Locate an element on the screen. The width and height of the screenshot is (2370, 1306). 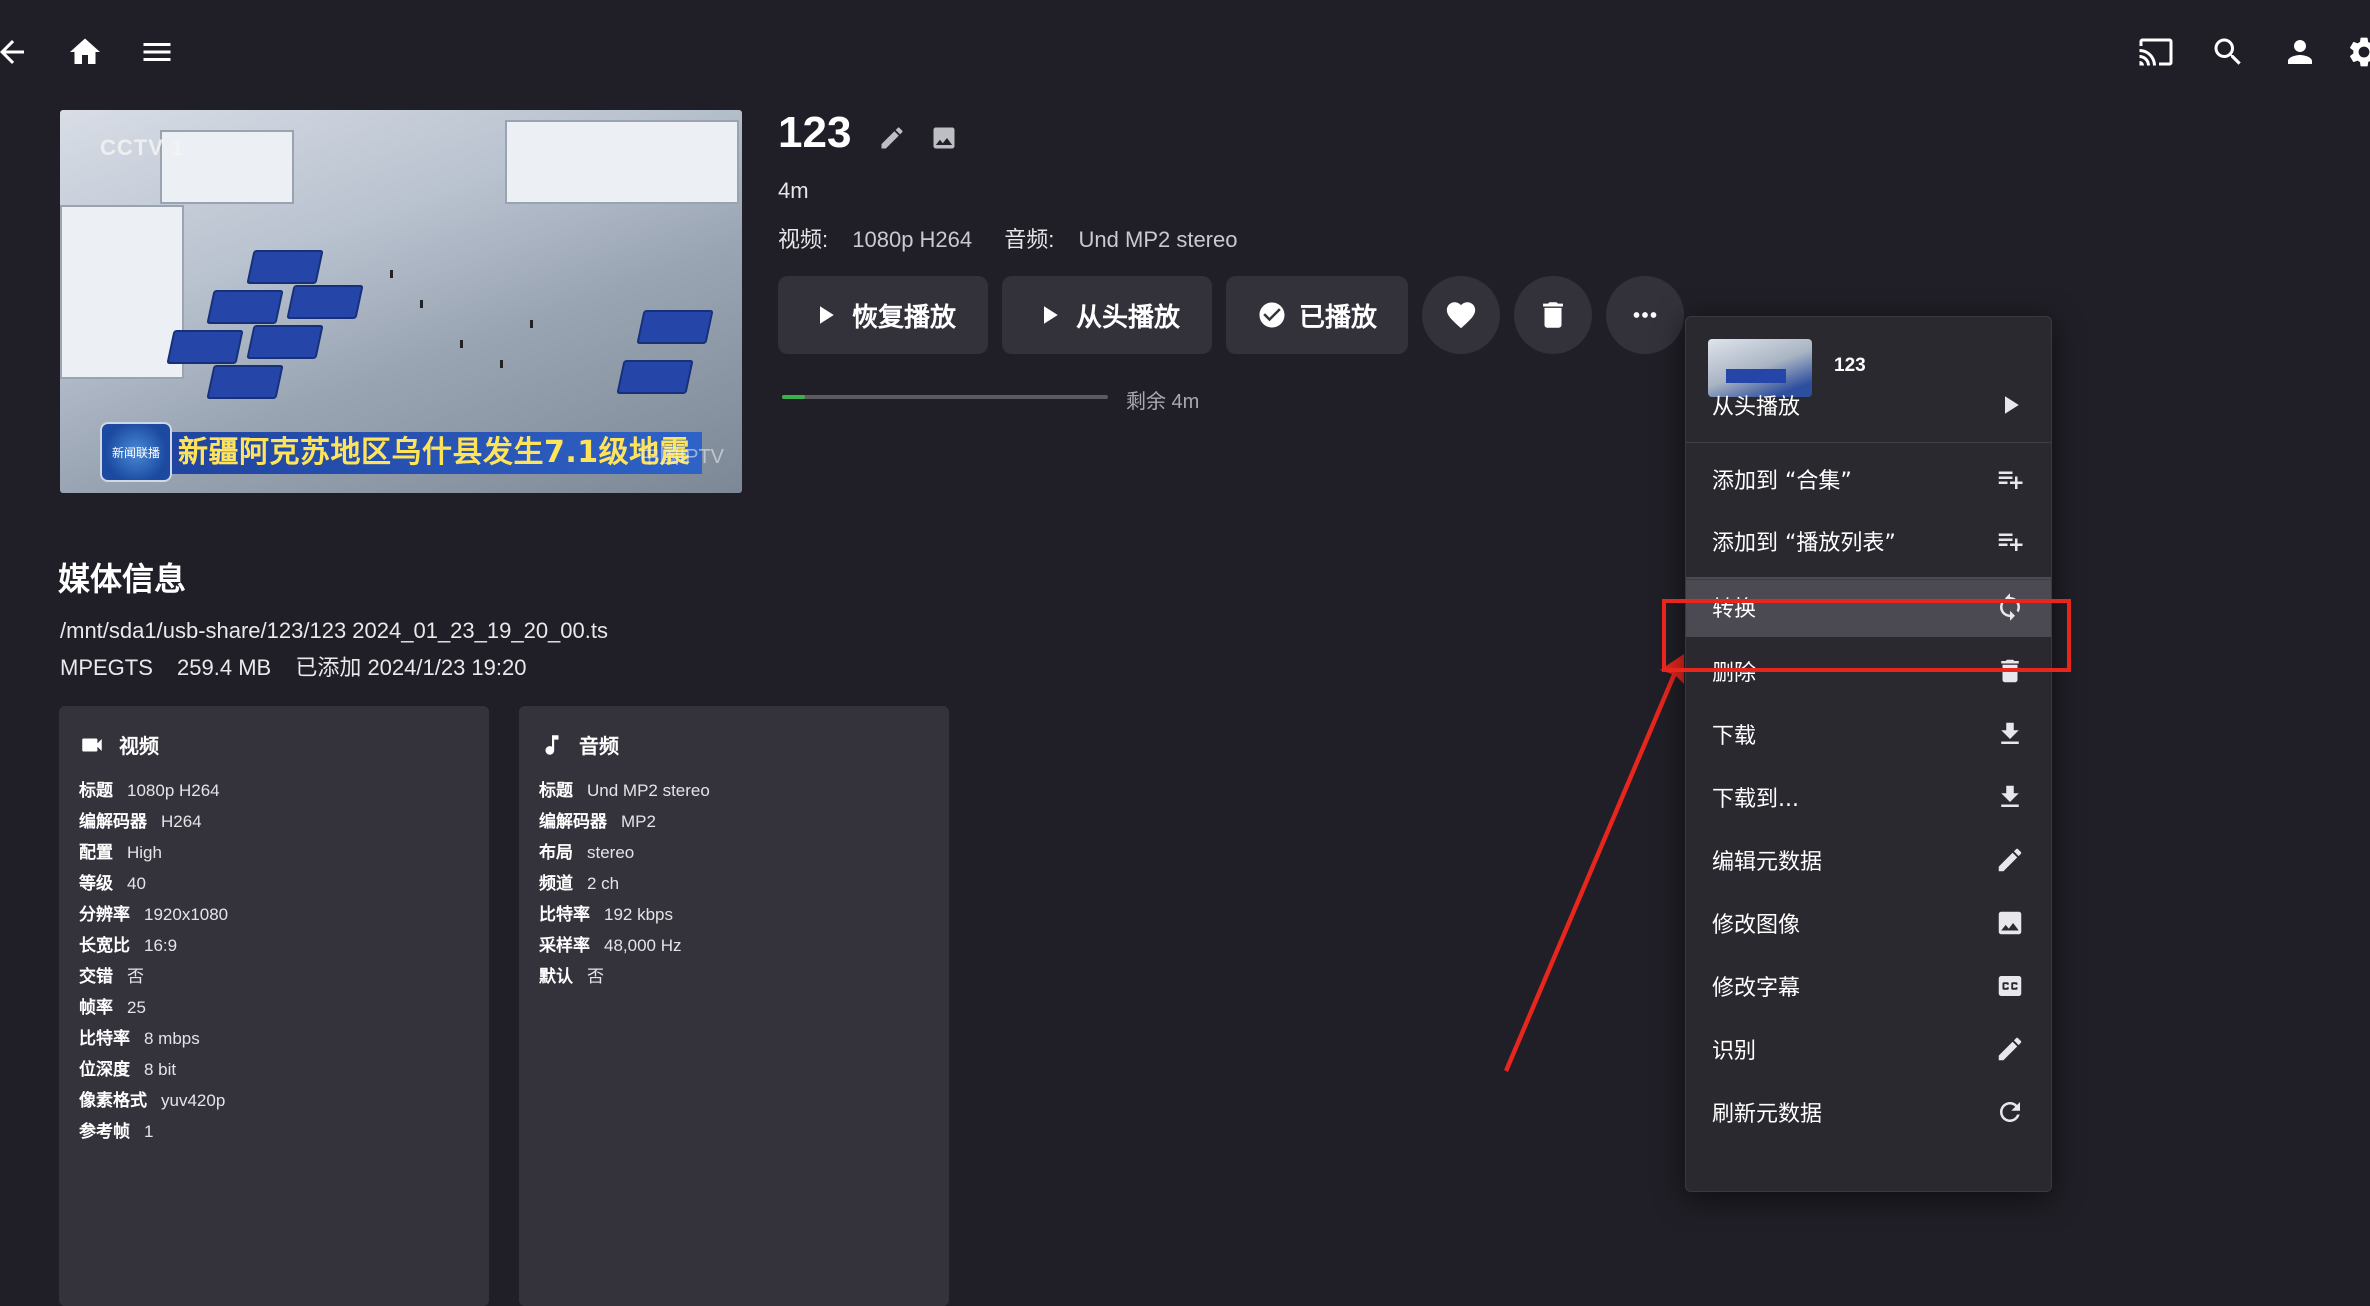
video-card-header: 视频 is located at coordinates (119, 744).